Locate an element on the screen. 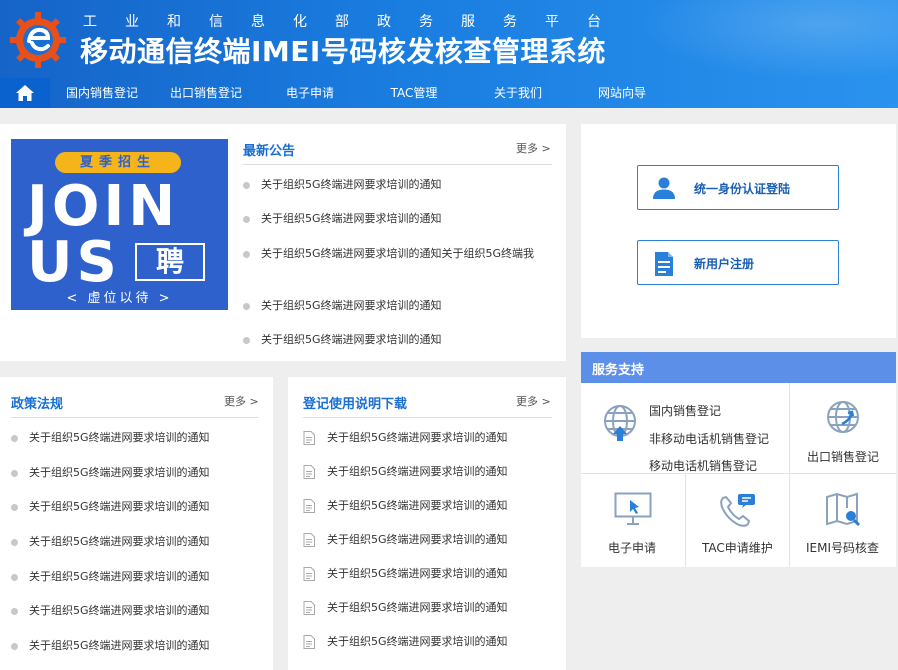  policy-title: 政策法规 is located at coordinates (37, 404).